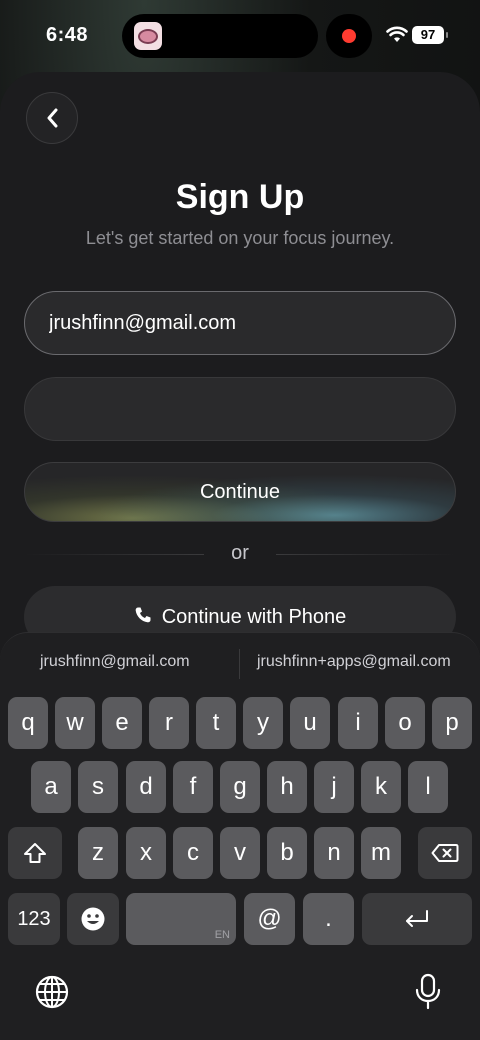 The height and width of the screenshot is (1040, 480). What do you see at coordinates (75, 723) in the screenshot?
I see `key-w: w` at bounding box center [75, 723].